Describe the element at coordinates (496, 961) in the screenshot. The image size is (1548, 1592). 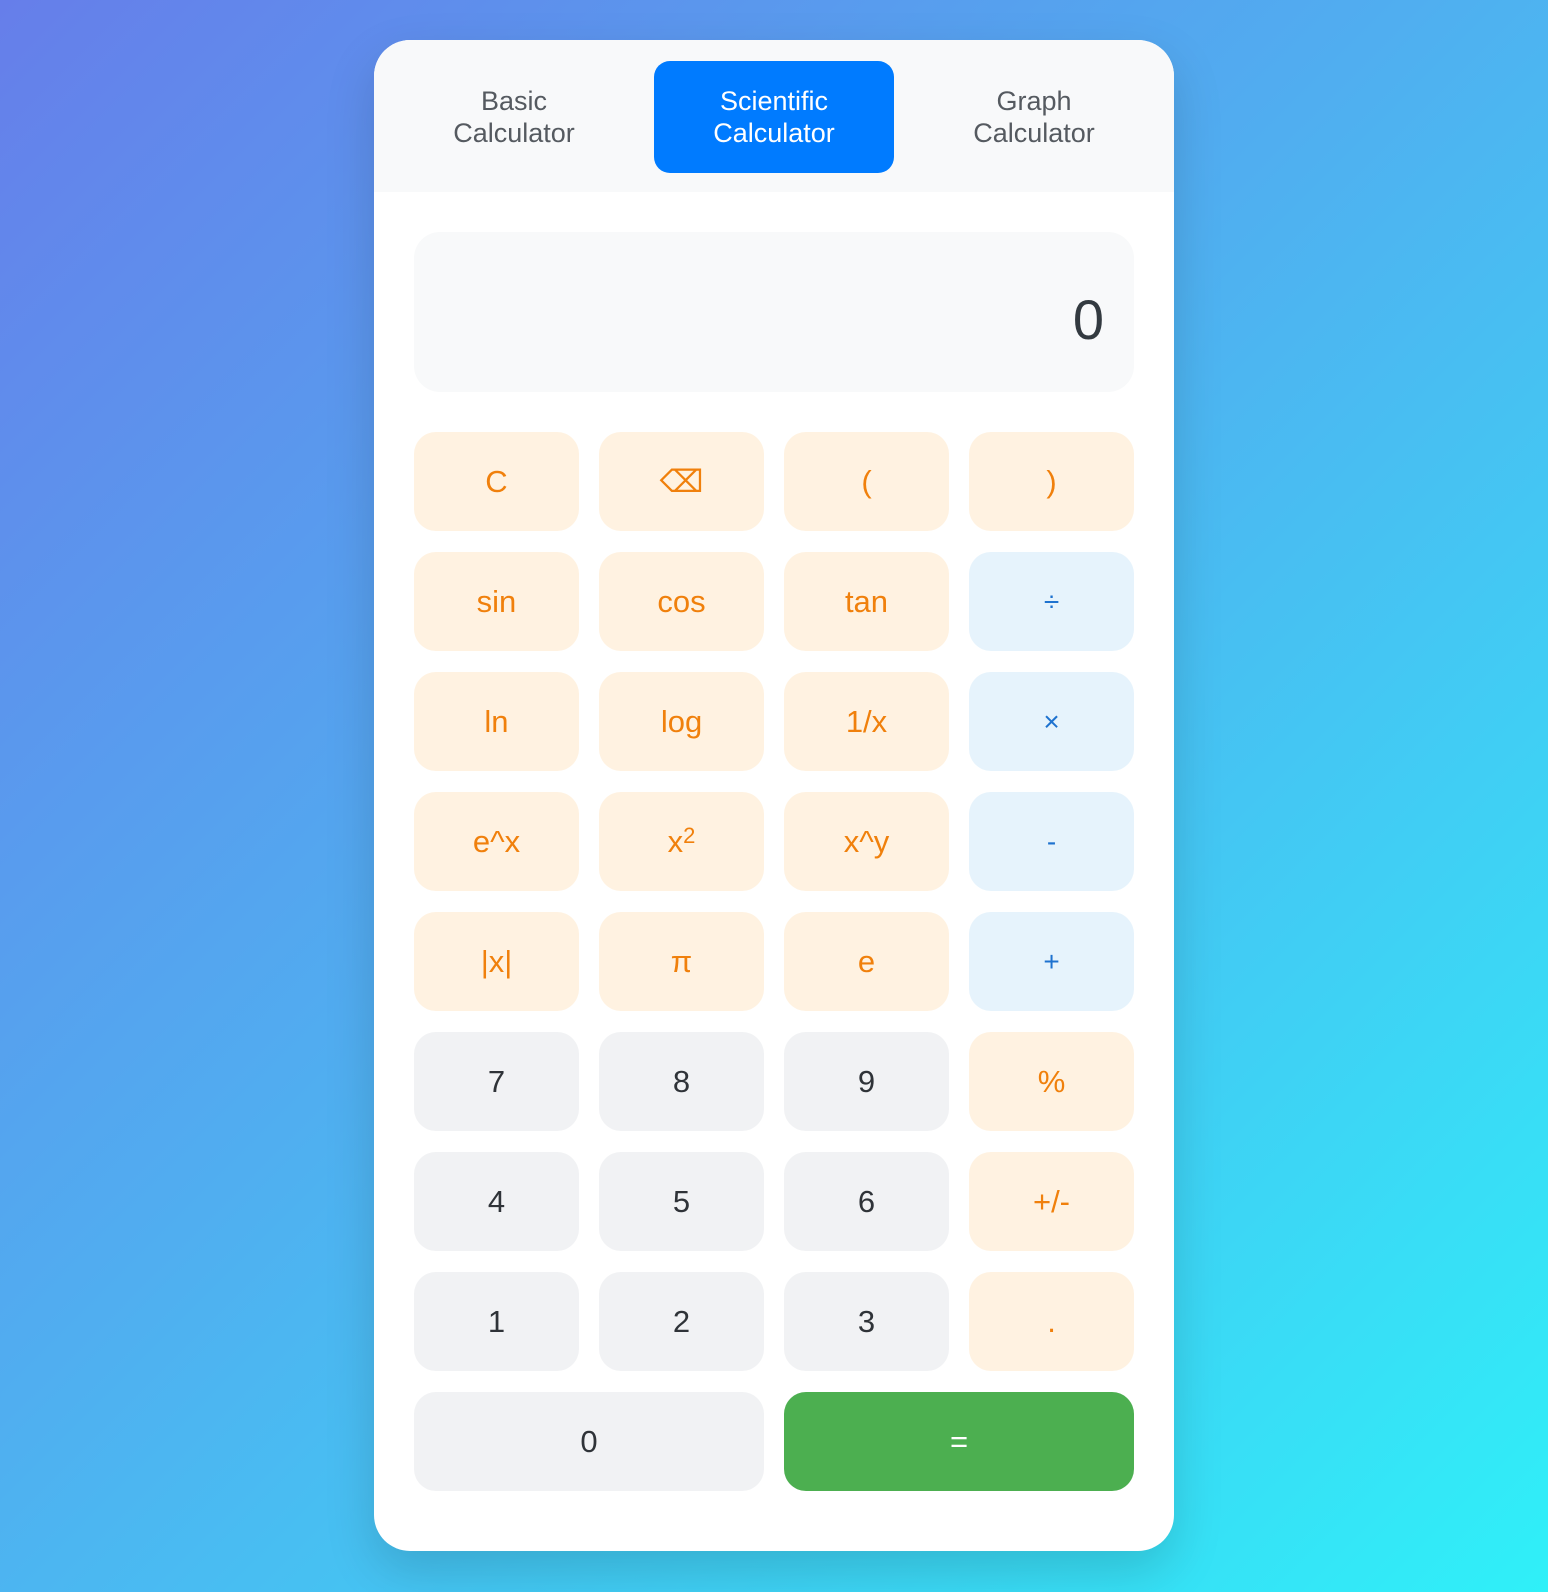
I see `abs-button: |x|` at that location.